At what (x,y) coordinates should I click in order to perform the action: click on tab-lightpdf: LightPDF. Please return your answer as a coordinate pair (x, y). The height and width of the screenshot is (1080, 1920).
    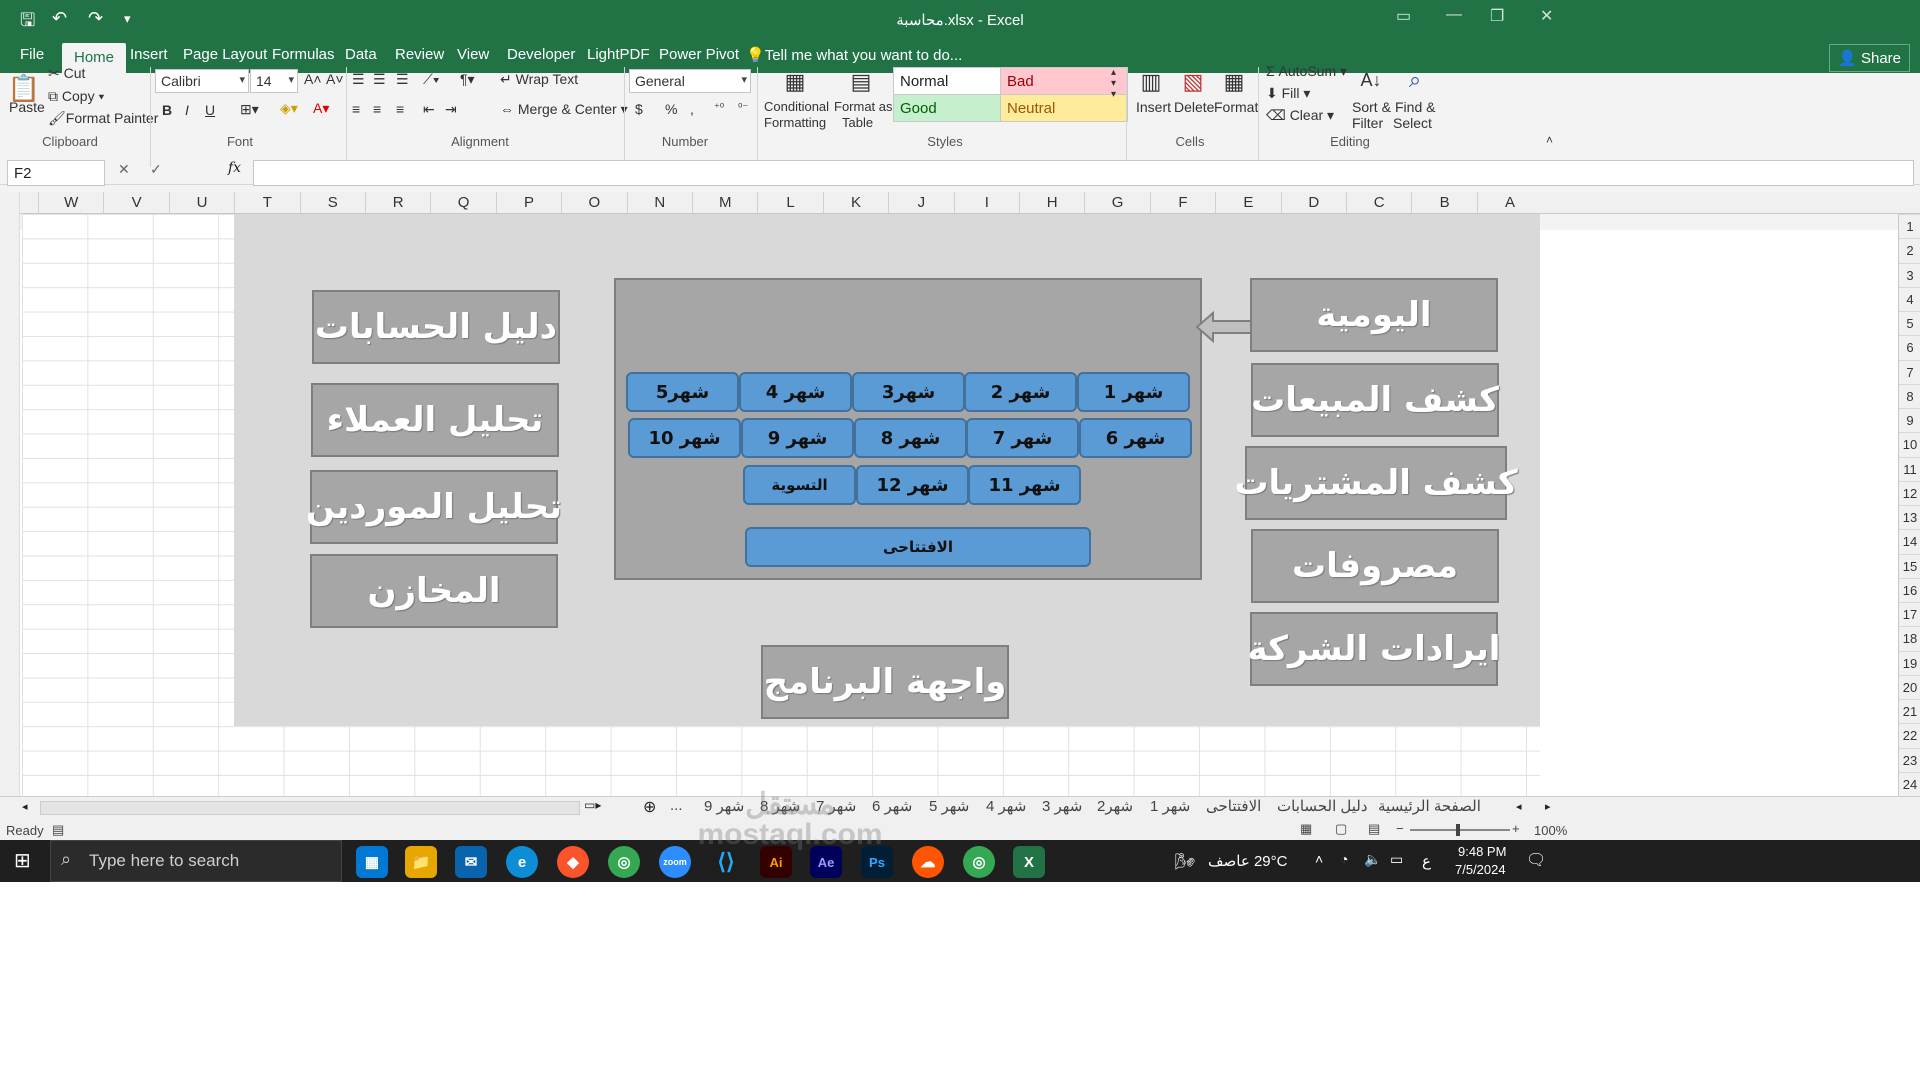
    Looking at the image, I should click on (618, 54).